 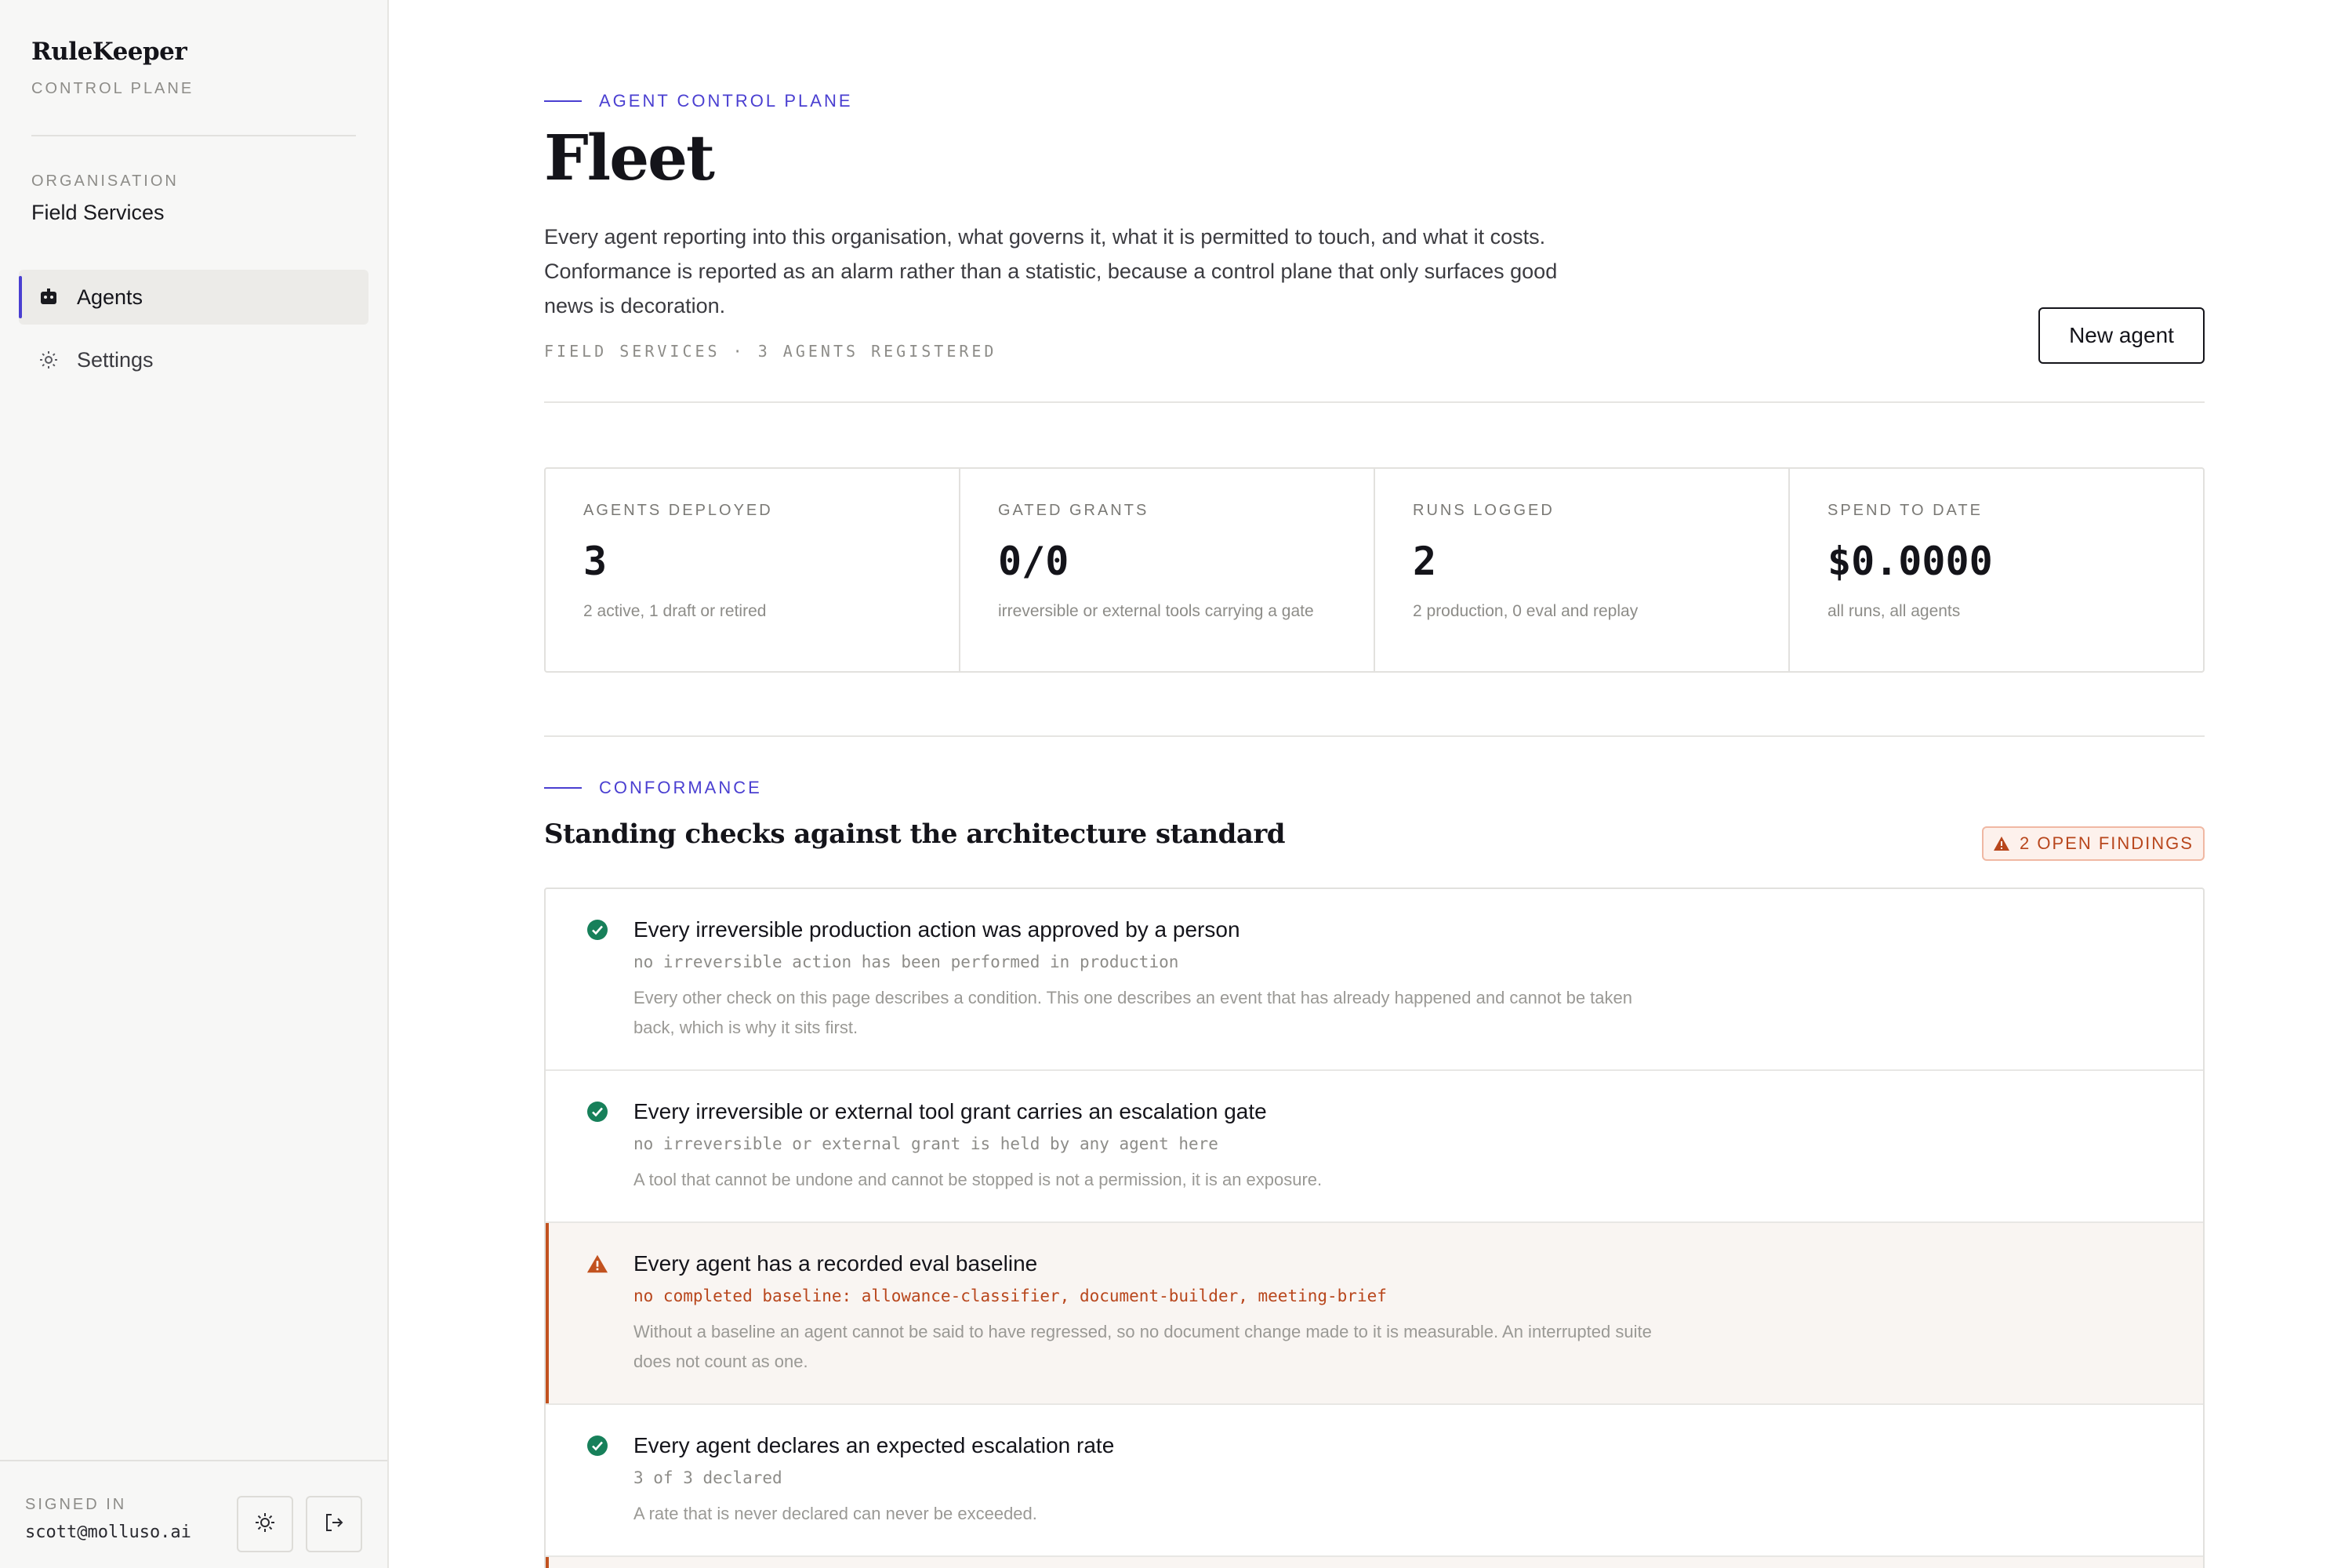 What do you see at coordinates (595, 561) in the screenshot?
I see `stat-value: 3` at bounding box center [595, 561].